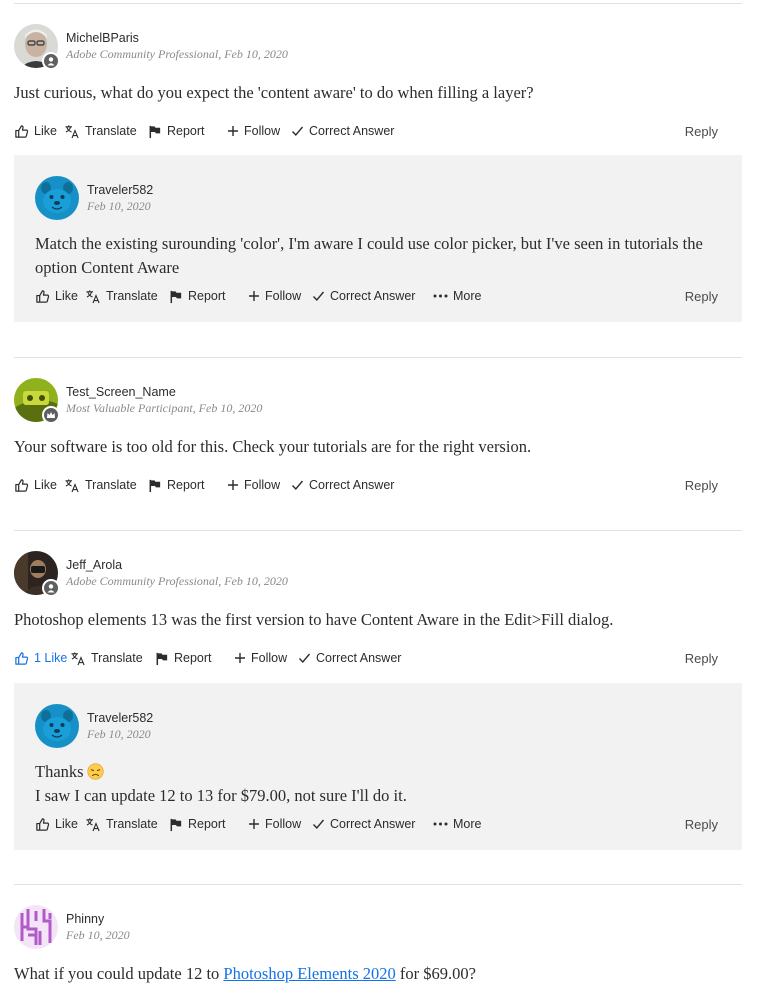 This screenshot has height=999, width=764. Describe the element at coordinates (45, 485) in the screenshot. I see `like-label: Like` at that location.